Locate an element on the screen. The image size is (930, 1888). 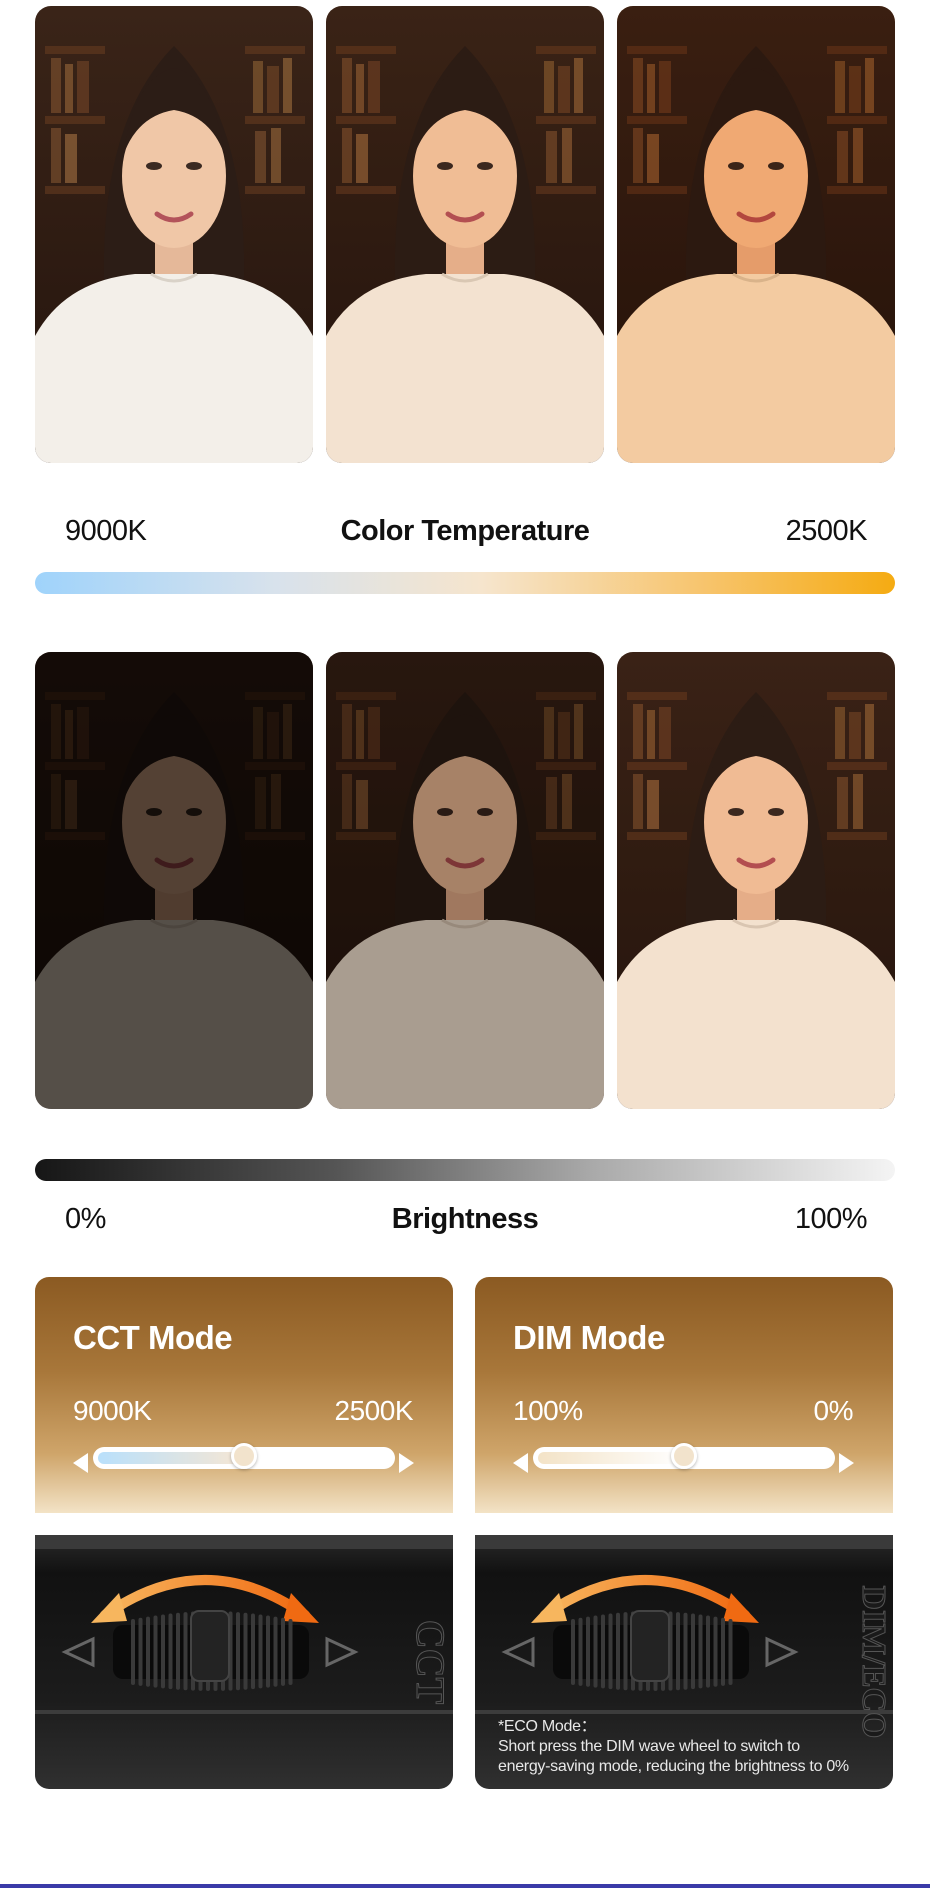
dim-mode-title: DIM Mode is located at coordinates (589, 1337).